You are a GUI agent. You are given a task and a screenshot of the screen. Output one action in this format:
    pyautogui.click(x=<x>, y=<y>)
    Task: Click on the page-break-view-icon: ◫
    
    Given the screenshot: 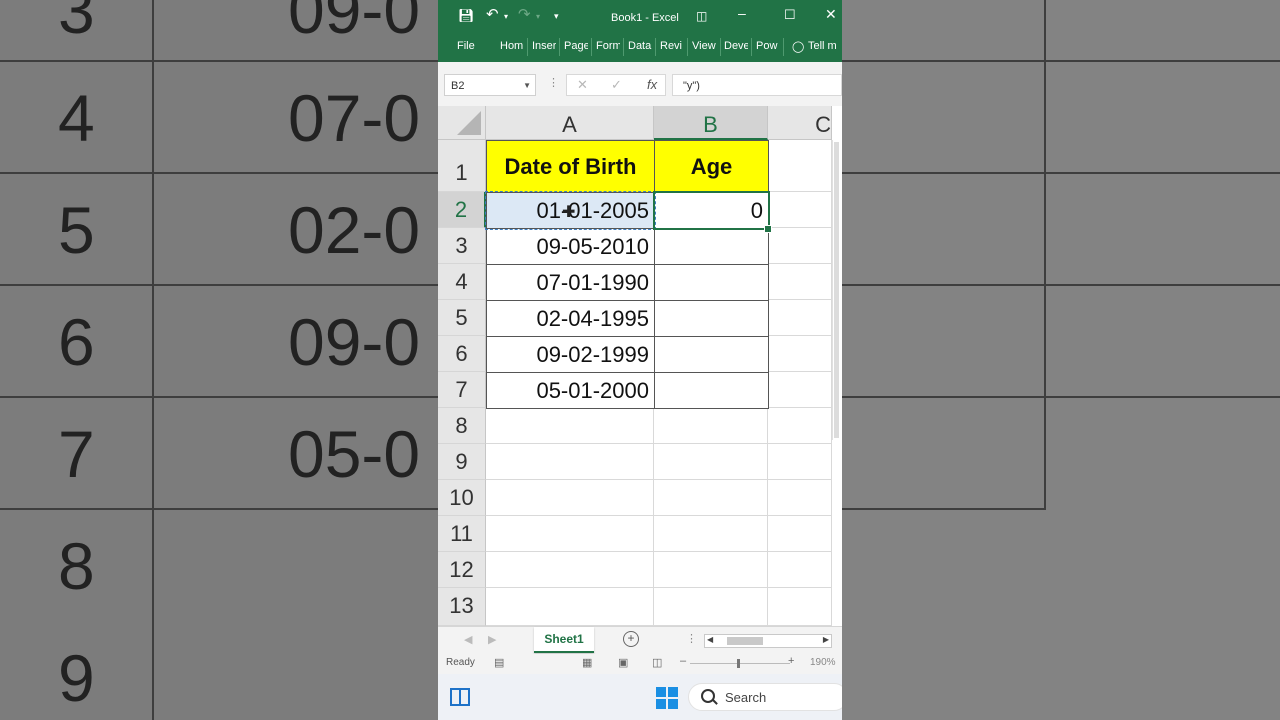 What is the action you would take?
    pyautogui.click(x=657, y=662)
    